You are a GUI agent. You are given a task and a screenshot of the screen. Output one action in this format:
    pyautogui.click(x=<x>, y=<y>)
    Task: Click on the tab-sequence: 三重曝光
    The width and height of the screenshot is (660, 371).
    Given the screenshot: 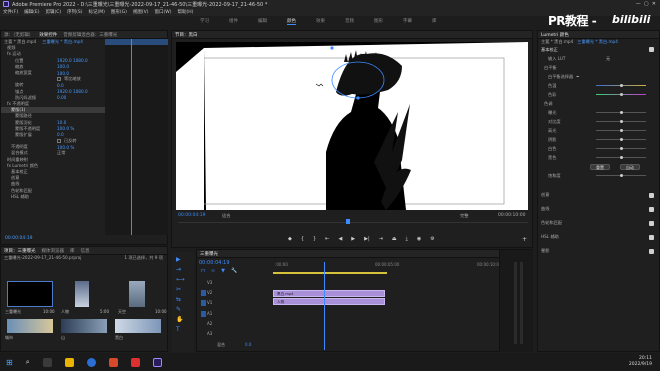 What is the action you would take?
    pyautogui.click(x=209, y=254)
    